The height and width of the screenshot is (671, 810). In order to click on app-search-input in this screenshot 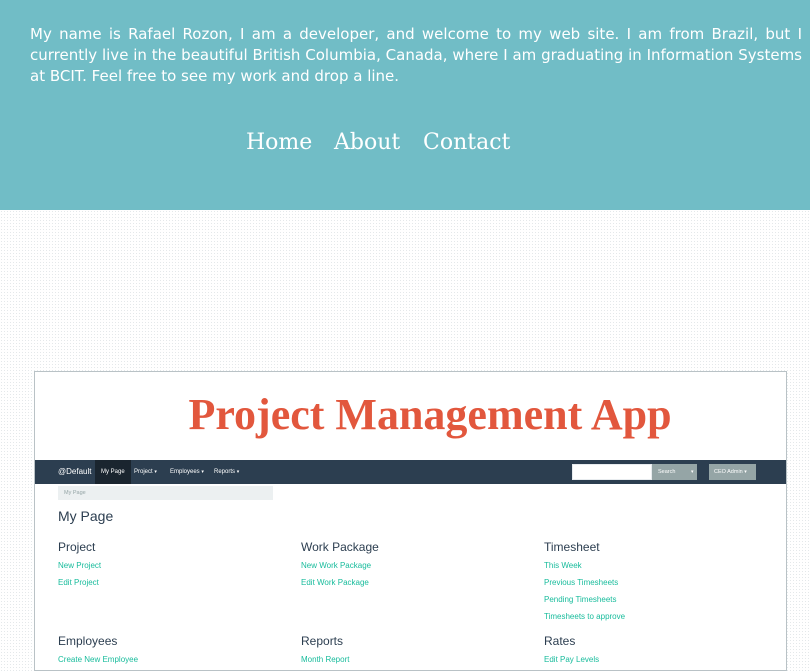, I will do `click(612, 472)`.